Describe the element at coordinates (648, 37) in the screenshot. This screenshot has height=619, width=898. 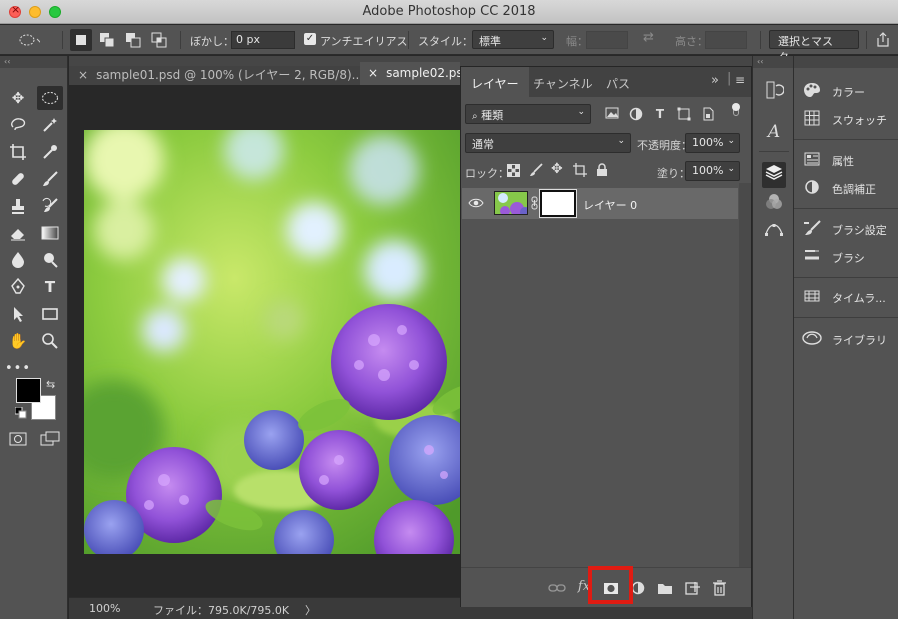
I see `swap-dimensions-icon: ⇄` at that location.